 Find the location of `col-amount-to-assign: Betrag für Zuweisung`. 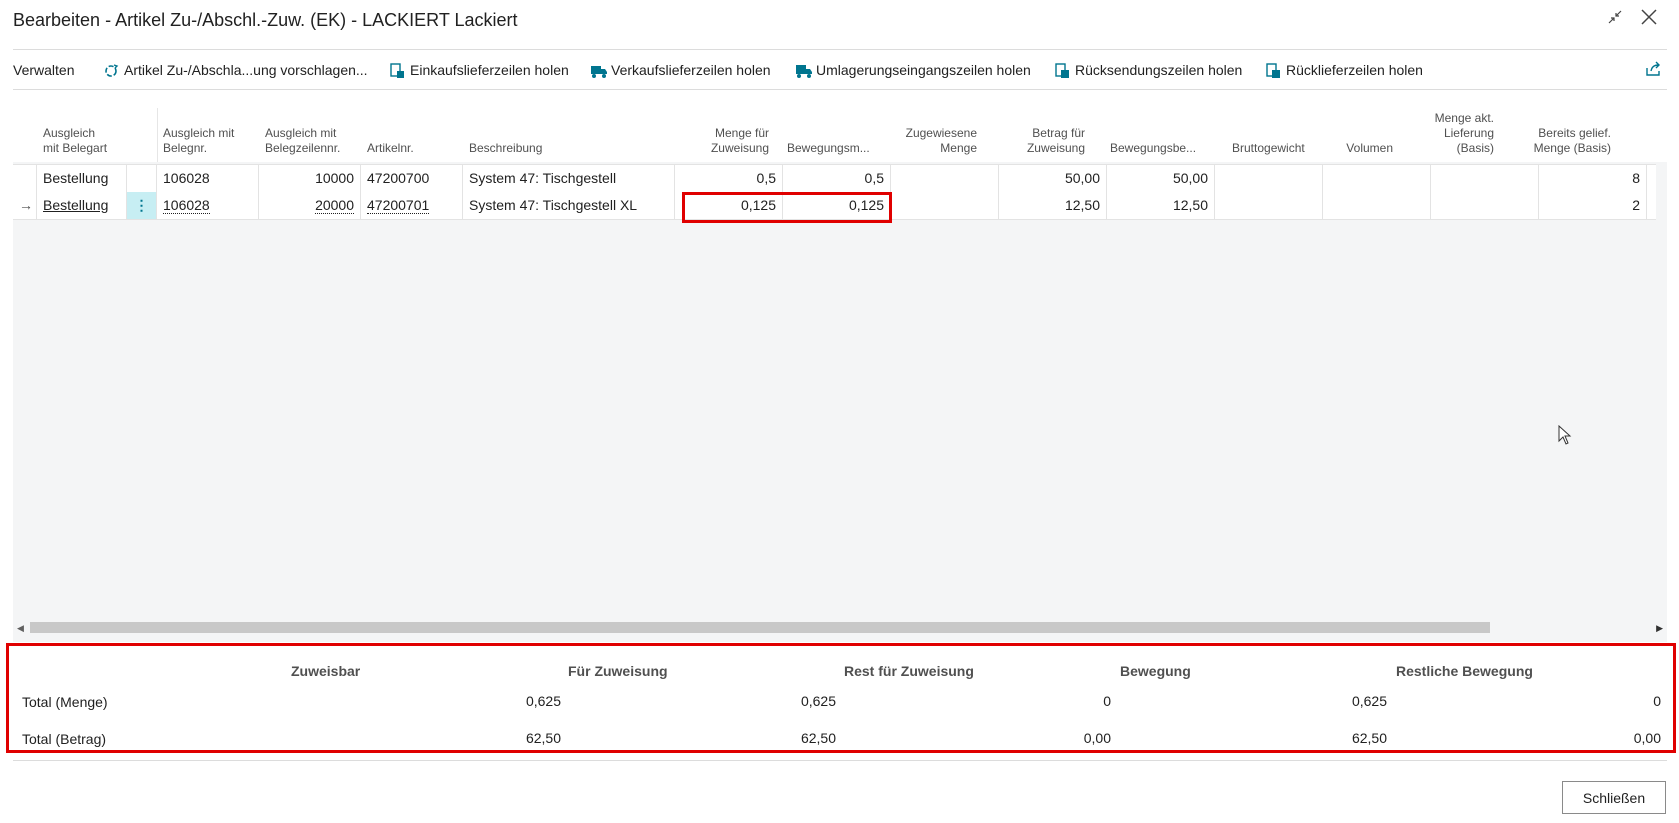

col-amount-to-assign: Betrag für Zuweisung is located at coordinates (1037, 132).